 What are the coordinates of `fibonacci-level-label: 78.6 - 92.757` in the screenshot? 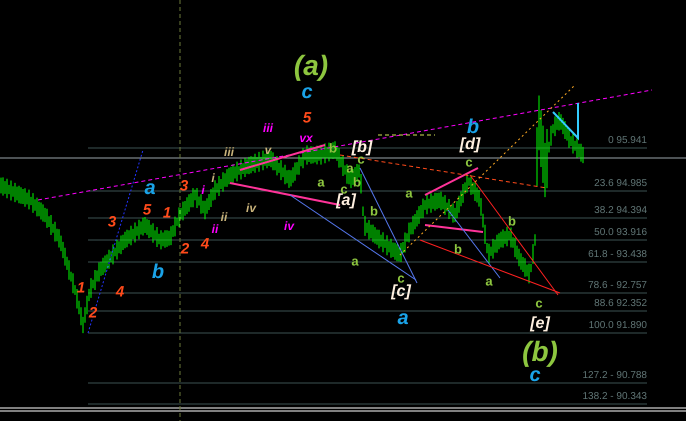 It's located at (617, 286).